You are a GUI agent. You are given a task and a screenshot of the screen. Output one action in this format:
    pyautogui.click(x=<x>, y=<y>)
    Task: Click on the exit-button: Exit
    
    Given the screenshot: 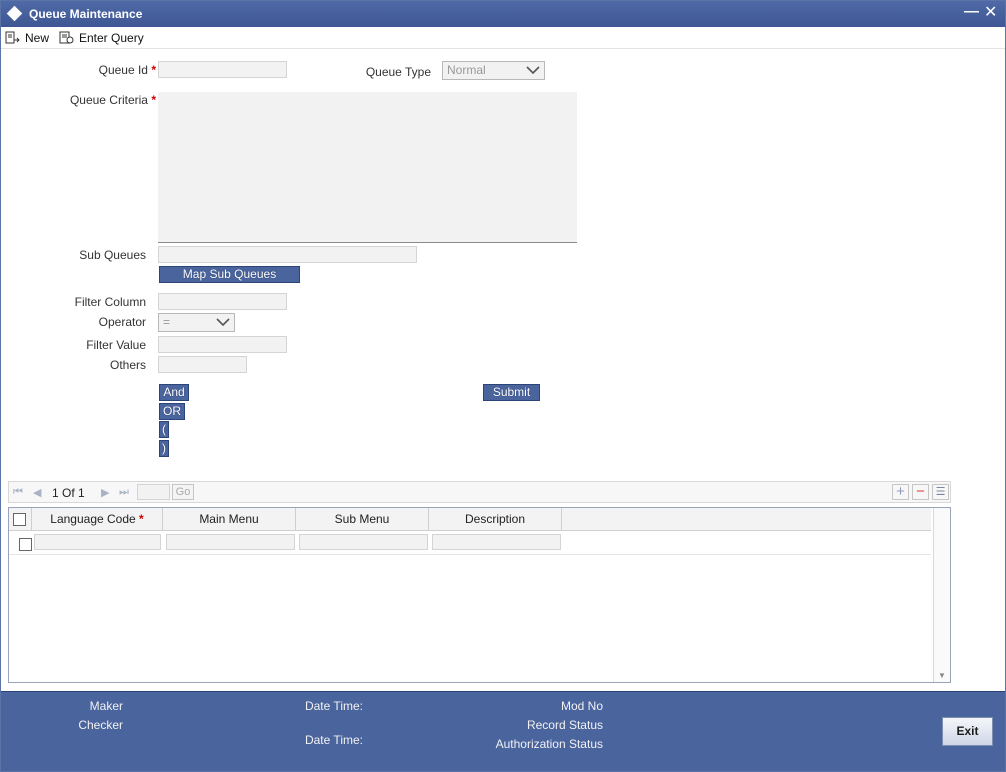 What is the action you would take?
    pyautogui.click(x=967, y=731)
    